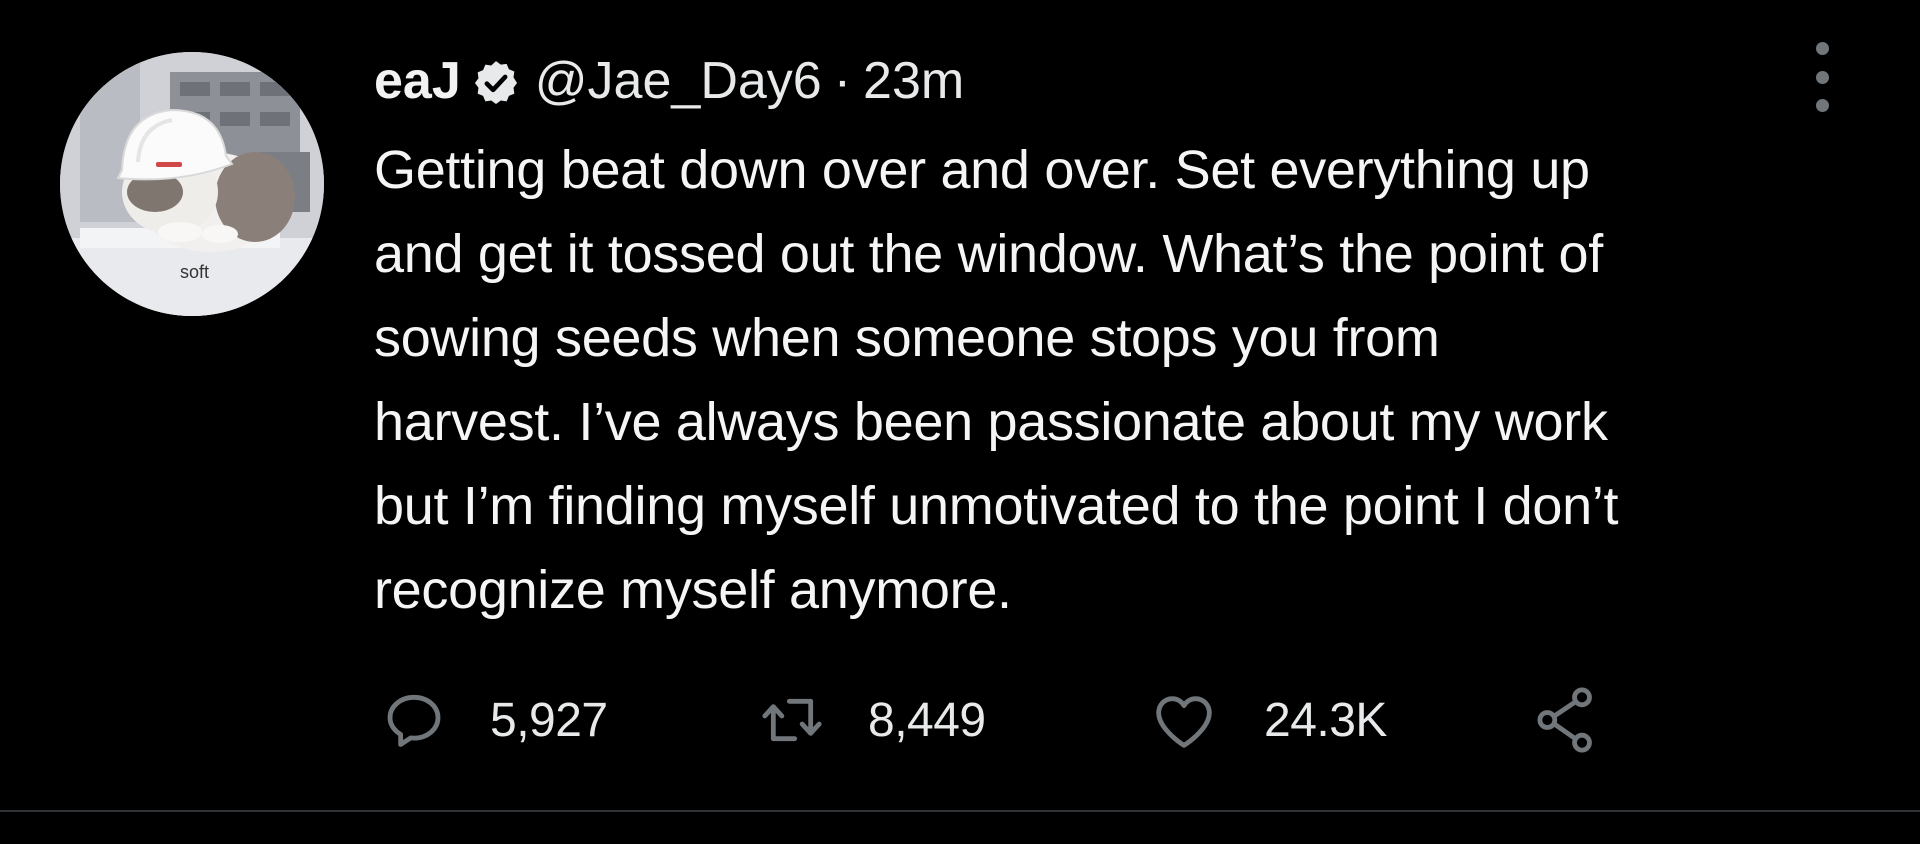 The height and width of the screenshot is (844, 1920). What do you see at coordinates (414, 720) in the screenshot?
I see `reply-icon` at bounding box center [414, 720].